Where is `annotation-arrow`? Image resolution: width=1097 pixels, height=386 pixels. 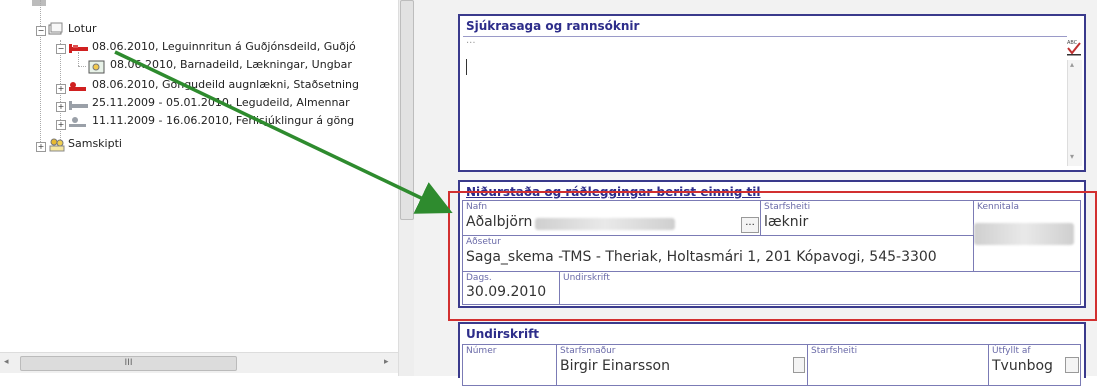 annotation-arrow is located at coordinates (283, 132).